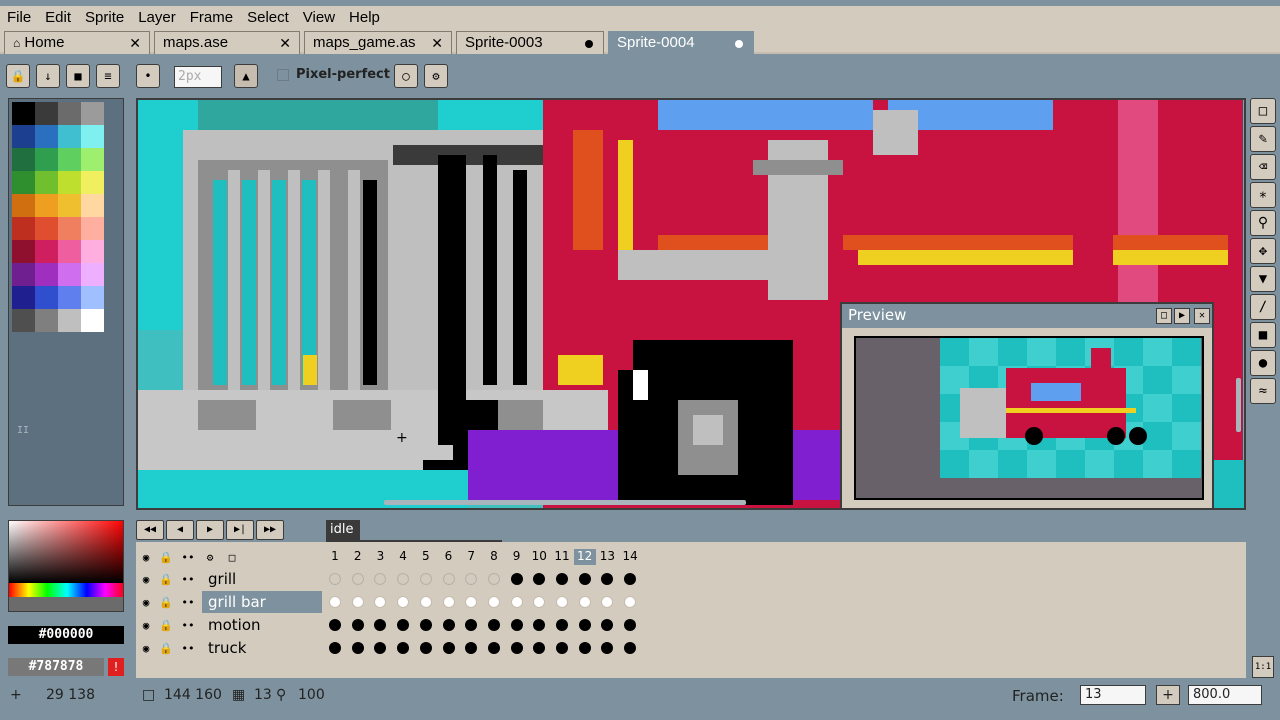 Image resolution: width=1280 pixels, height=720 pixels. What do you see at coordinates (562, 557) in the screenshot?
I see `frame-number: 11` at bounding box center [562, 557].